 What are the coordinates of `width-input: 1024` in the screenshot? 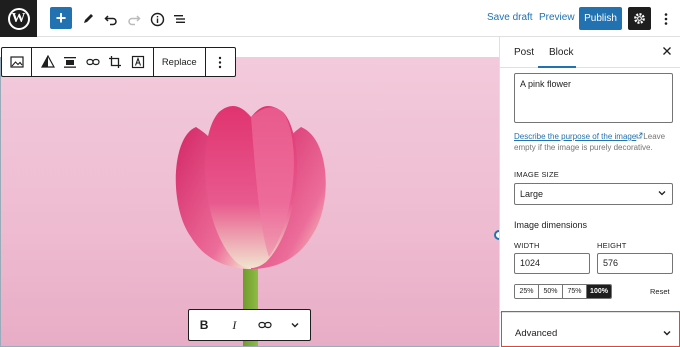 It's located at (552, 263).